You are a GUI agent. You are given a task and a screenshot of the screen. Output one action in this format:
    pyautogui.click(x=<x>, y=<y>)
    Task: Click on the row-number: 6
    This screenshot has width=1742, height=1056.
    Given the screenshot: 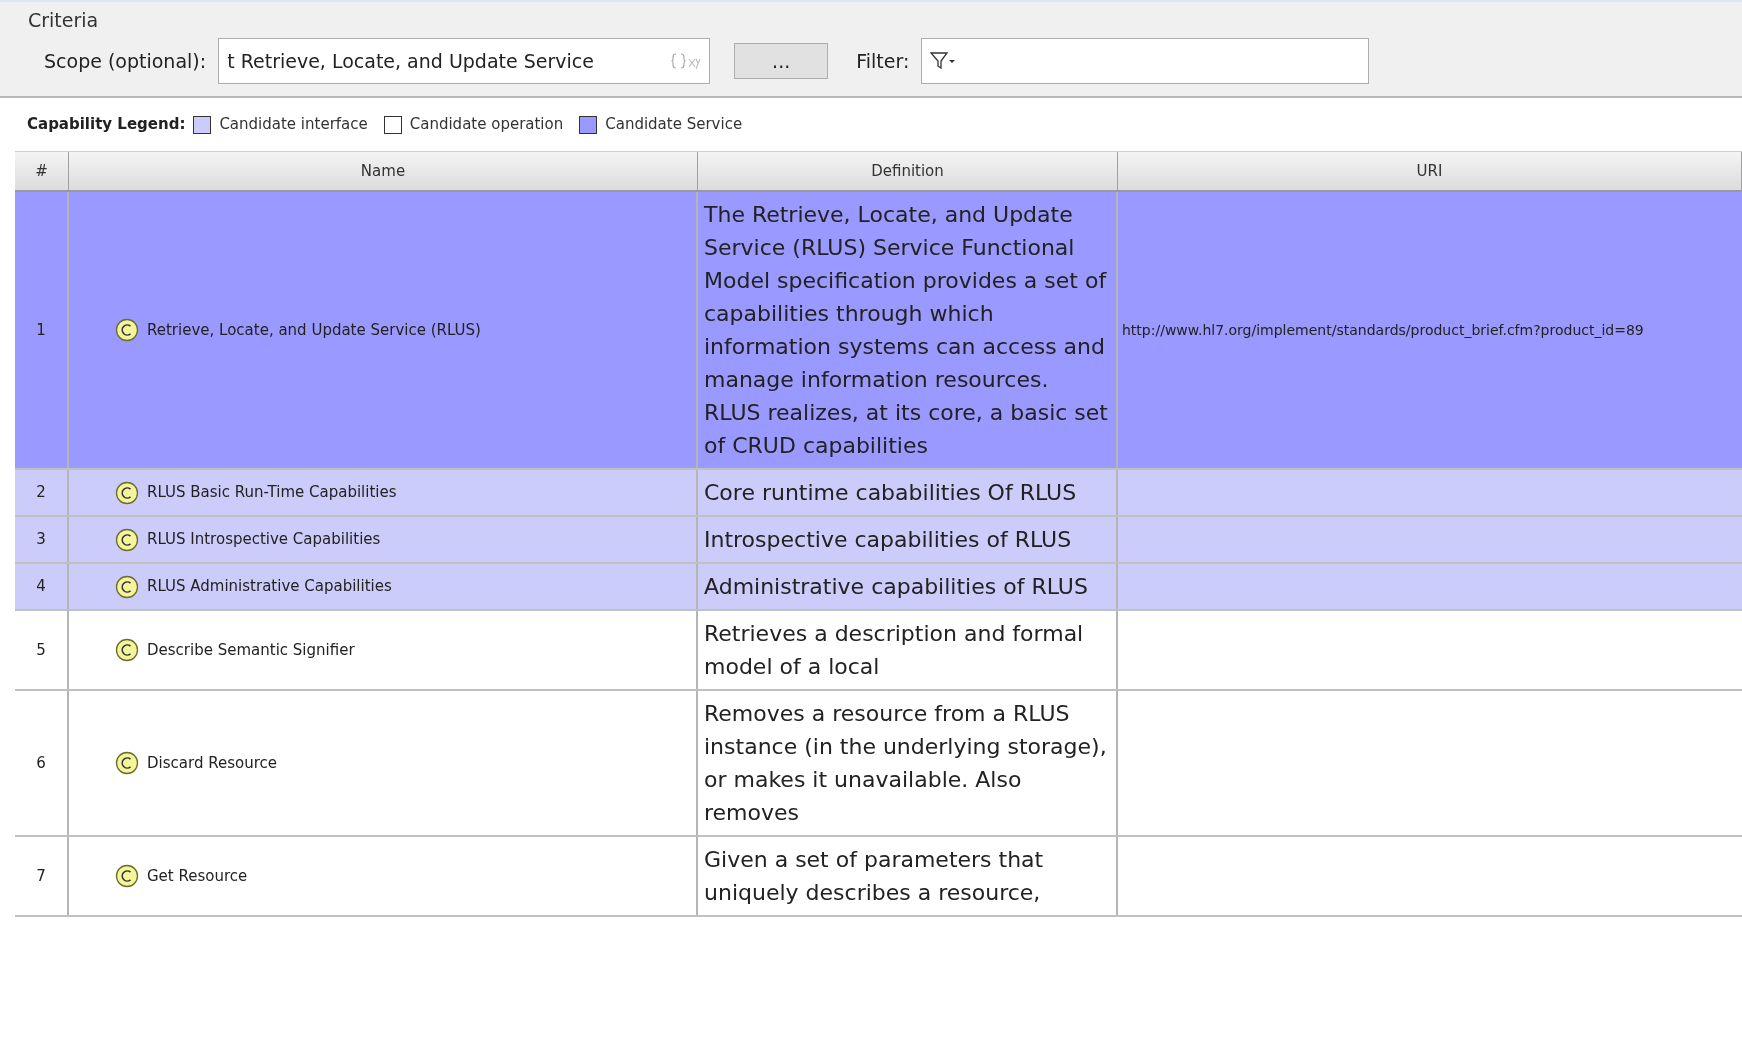 What is the action you would take?
    pyautogui.click(x=41, y=763)
    